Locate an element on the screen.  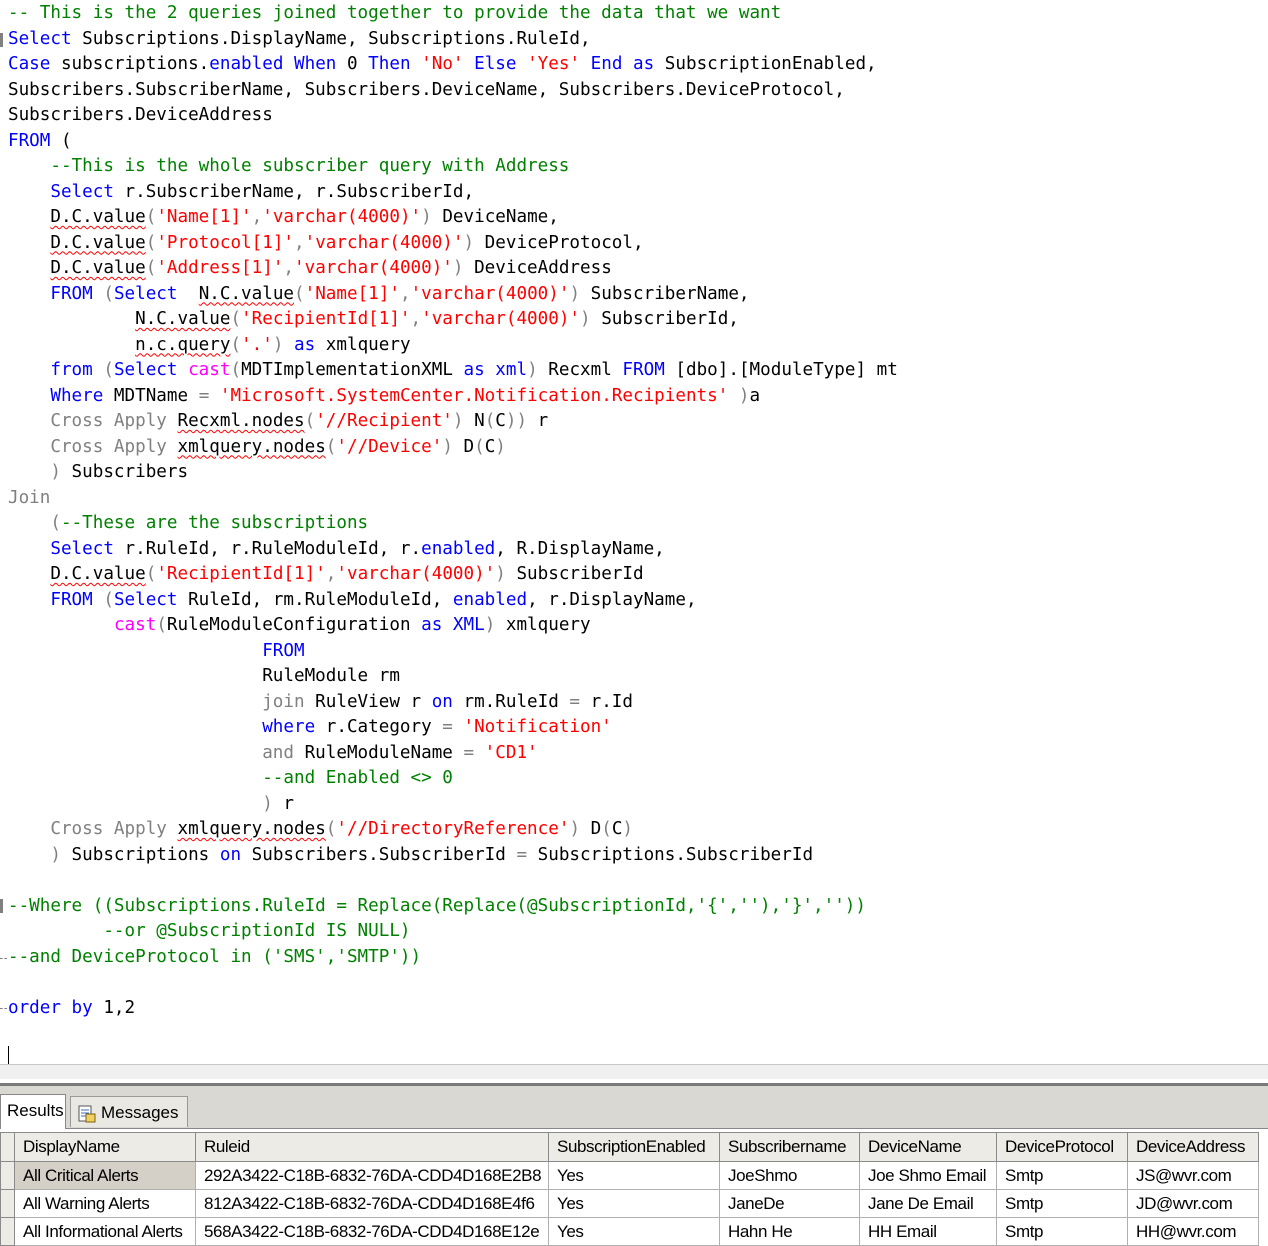
code-line: Select r.SubscriberName, r.SubscriberId, is located at coordinates (241, 192).